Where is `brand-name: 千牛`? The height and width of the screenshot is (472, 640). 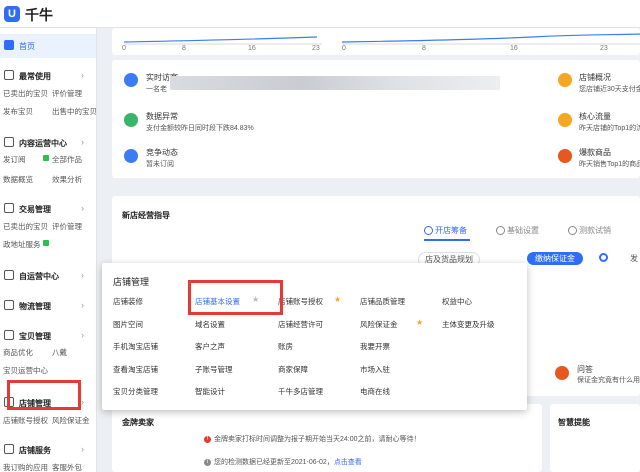
brand-name: 千牛 is located at coordinates (39, 15).